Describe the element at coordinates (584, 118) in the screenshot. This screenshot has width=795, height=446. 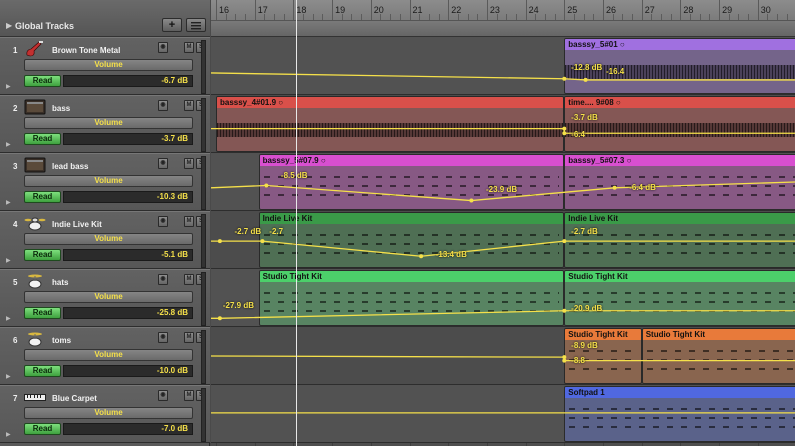
I see `automation-value-label: -3.7 dB` at that location.